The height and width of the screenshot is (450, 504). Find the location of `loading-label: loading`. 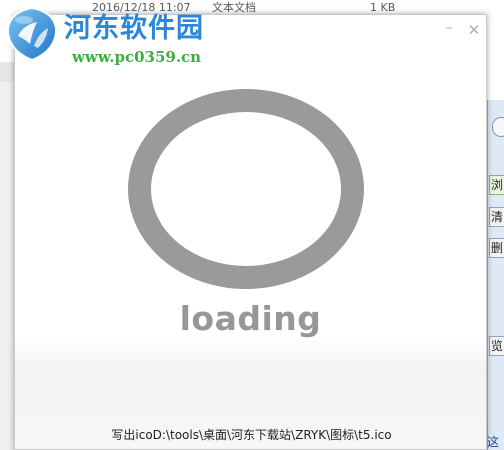

loading-label: loading is located at coordinates (250, 318).